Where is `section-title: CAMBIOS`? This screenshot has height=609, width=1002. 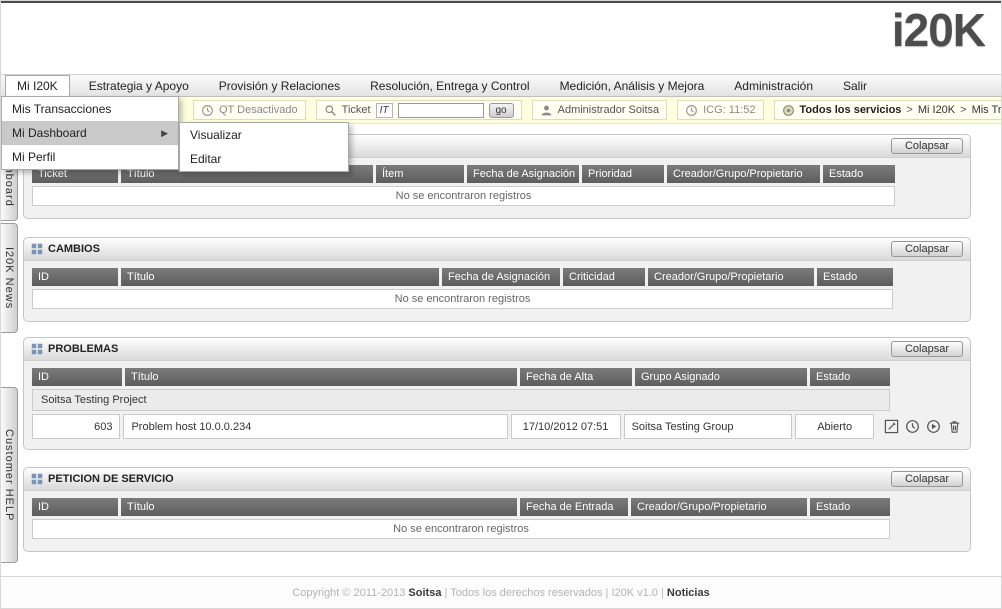 section-title: CAMBIOS is located at coordinates (74, 249).